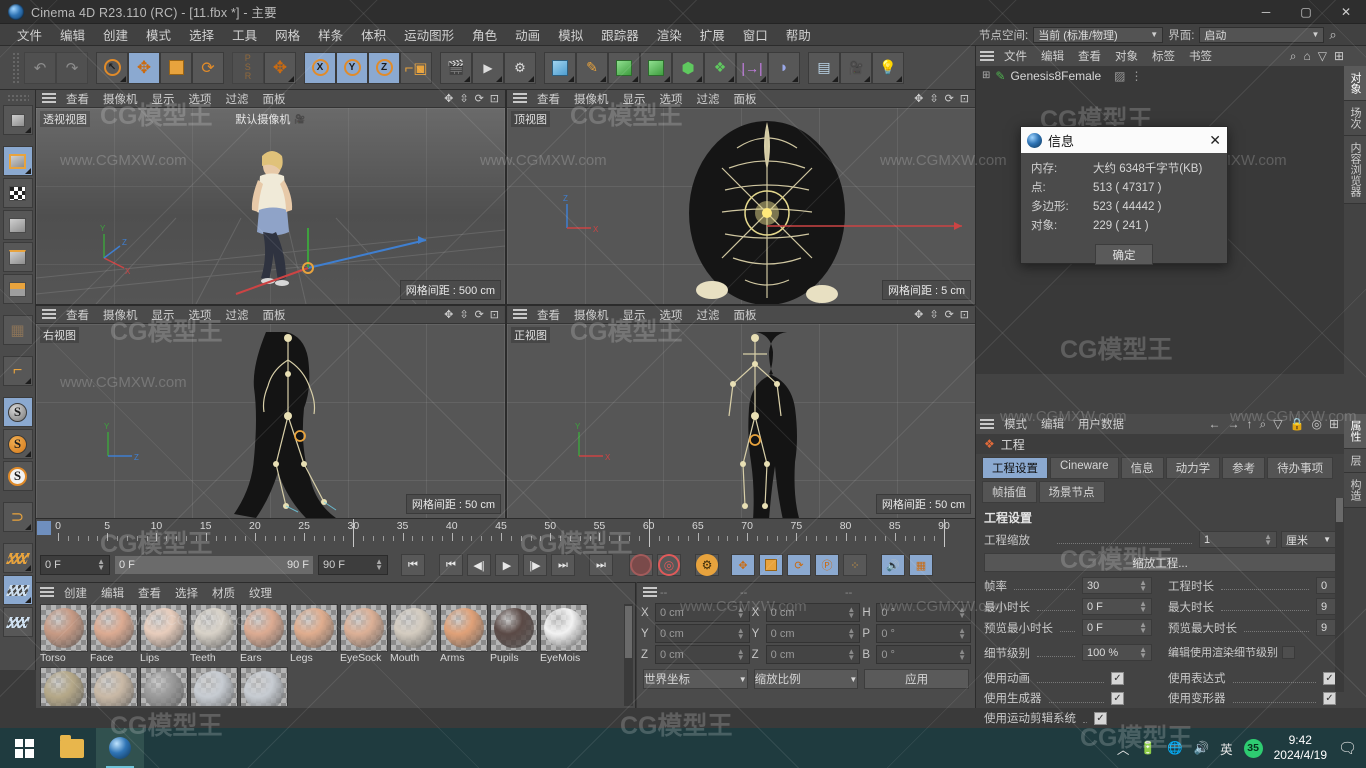 The width and height of the screenshot is (1366, 768). I want to click on vtab-layers: 层, so click(1355, 461).